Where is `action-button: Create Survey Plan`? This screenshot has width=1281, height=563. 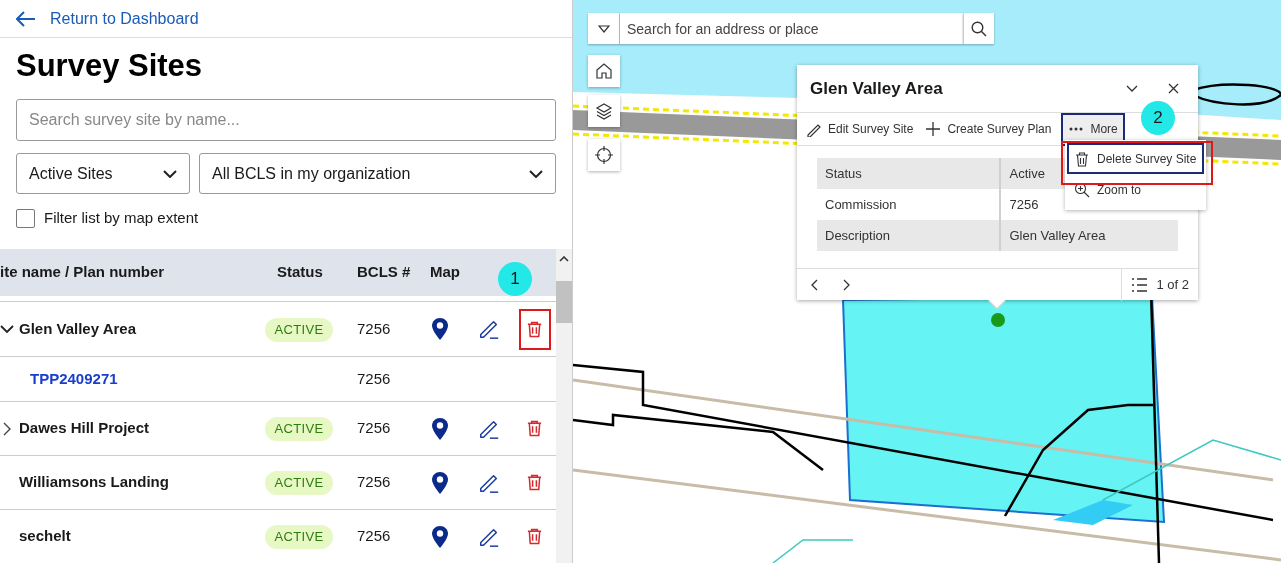 action-button: Create Survey Plan is located at coordinates (988, 129).